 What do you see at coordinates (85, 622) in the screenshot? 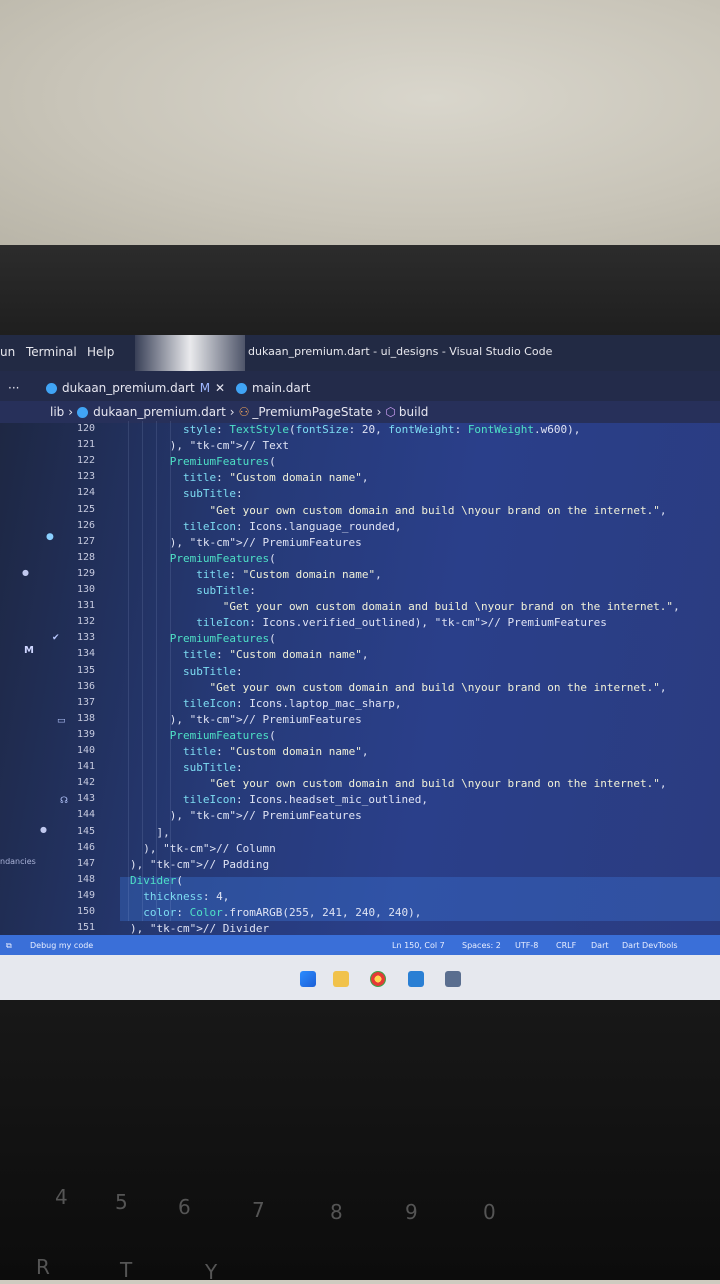
I see `line-number: 132` at bounding box center [85, 622].